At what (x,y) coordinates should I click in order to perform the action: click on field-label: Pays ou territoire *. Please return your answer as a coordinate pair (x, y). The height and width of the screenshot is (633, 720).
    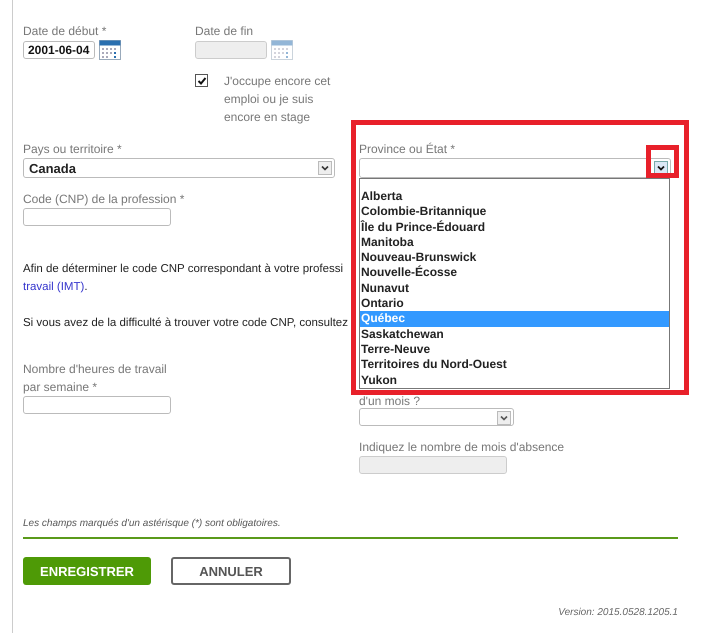
    Looking at the image, I should click on (72, 149).